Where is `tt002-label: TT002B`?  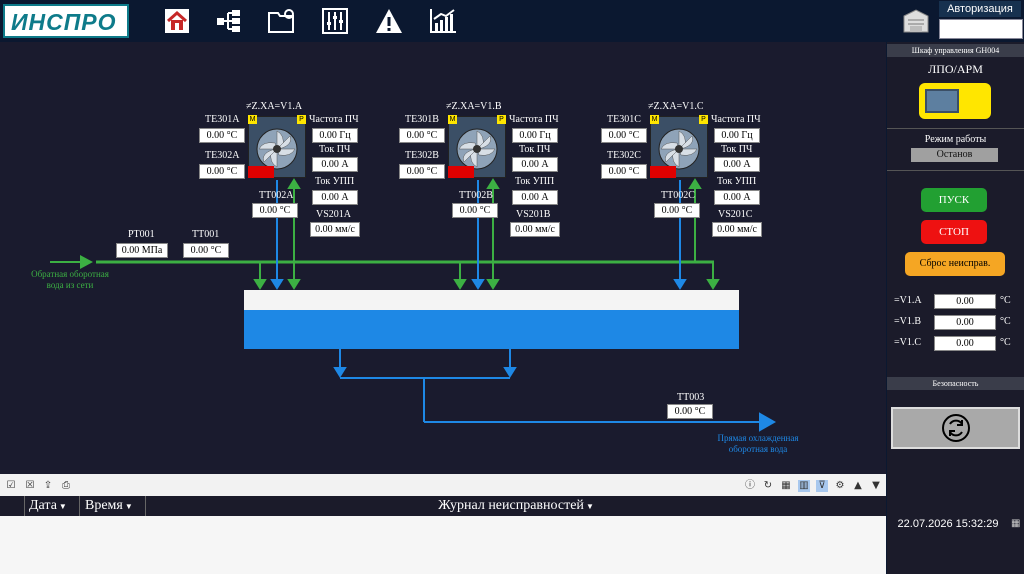
tt002-label: TT002B is located at coordinates (476, 195).